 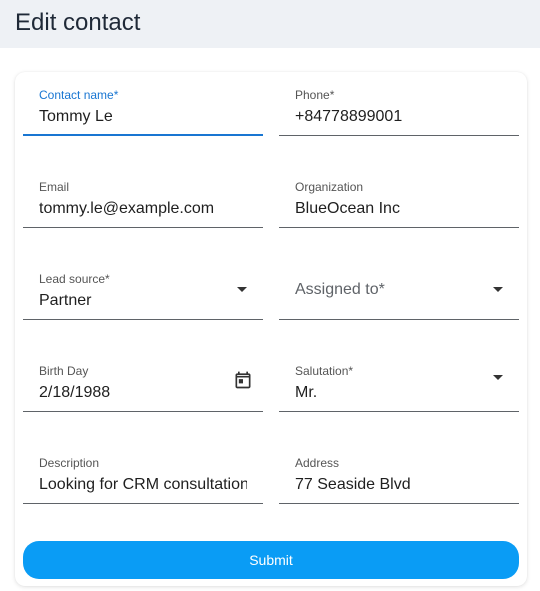 What do you see at coordinates (143, 117) in the screenshot?
I see `contact-name-input: Tommy Le` at bounding box center [143, 117].